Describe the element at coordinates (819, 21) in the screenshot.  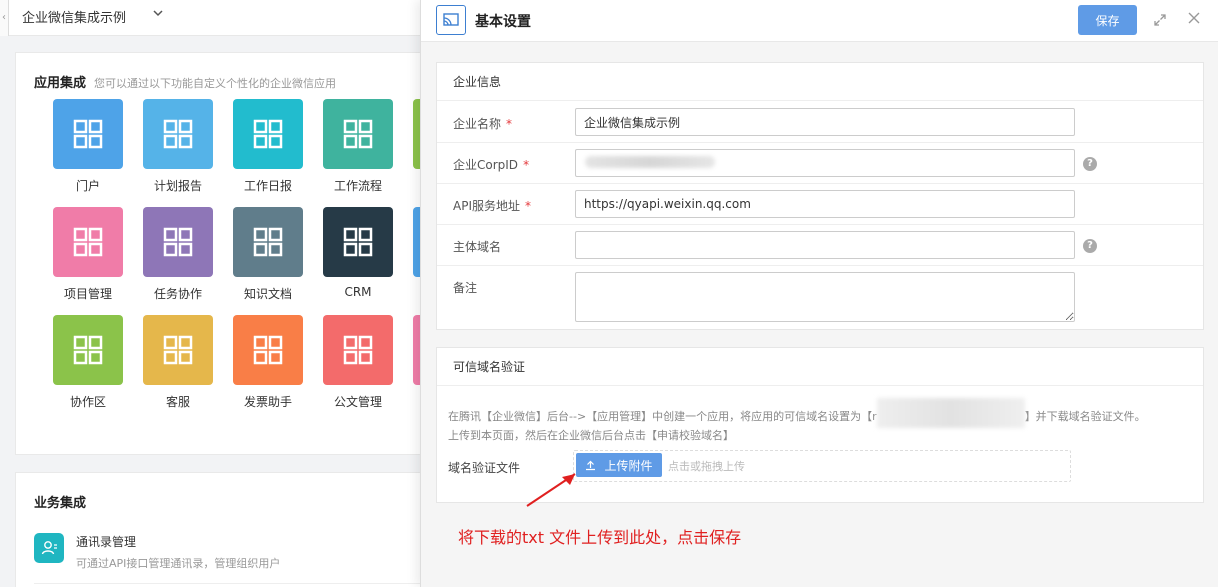
I see `drawer-header: 基本设置 保存` at that location.